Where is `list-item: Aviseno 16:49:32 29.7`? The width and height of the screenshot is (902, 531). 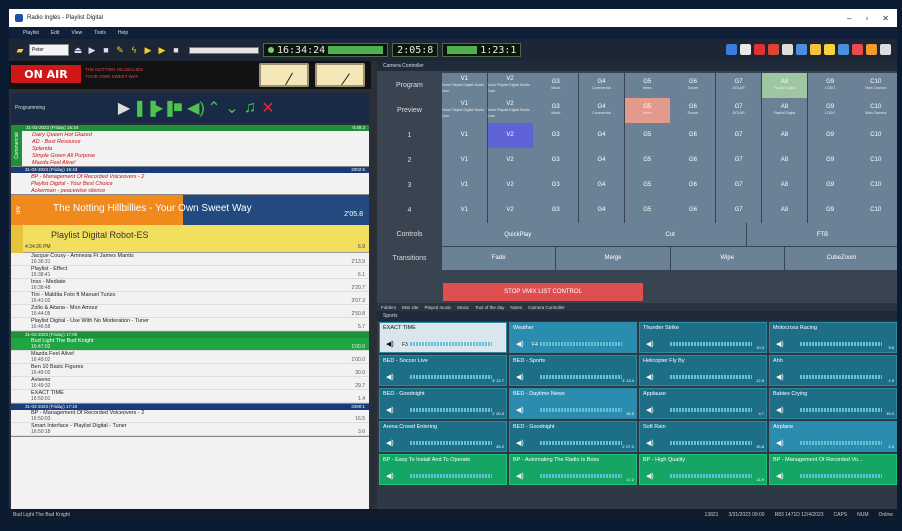 list-item: Aviseno 16:49:32 29.7 is located at coordinates (190, 383).